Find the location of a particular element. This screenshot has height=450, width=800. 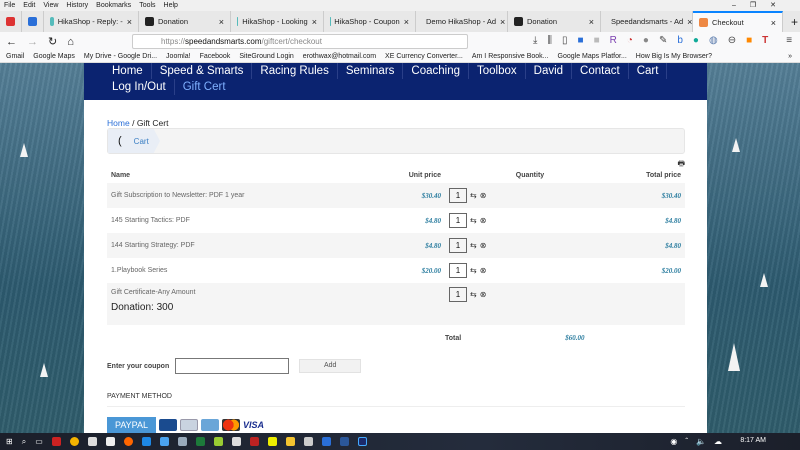

chrome-icon is located at coordinates (74, 441).